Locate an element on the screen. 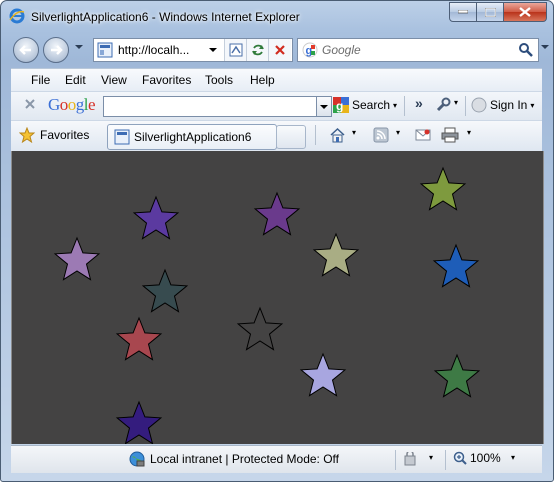 The width and height of the screenshot is (554, 482). protected-mode-menu-arrow: ▾ is located at coordinates (431, 457).